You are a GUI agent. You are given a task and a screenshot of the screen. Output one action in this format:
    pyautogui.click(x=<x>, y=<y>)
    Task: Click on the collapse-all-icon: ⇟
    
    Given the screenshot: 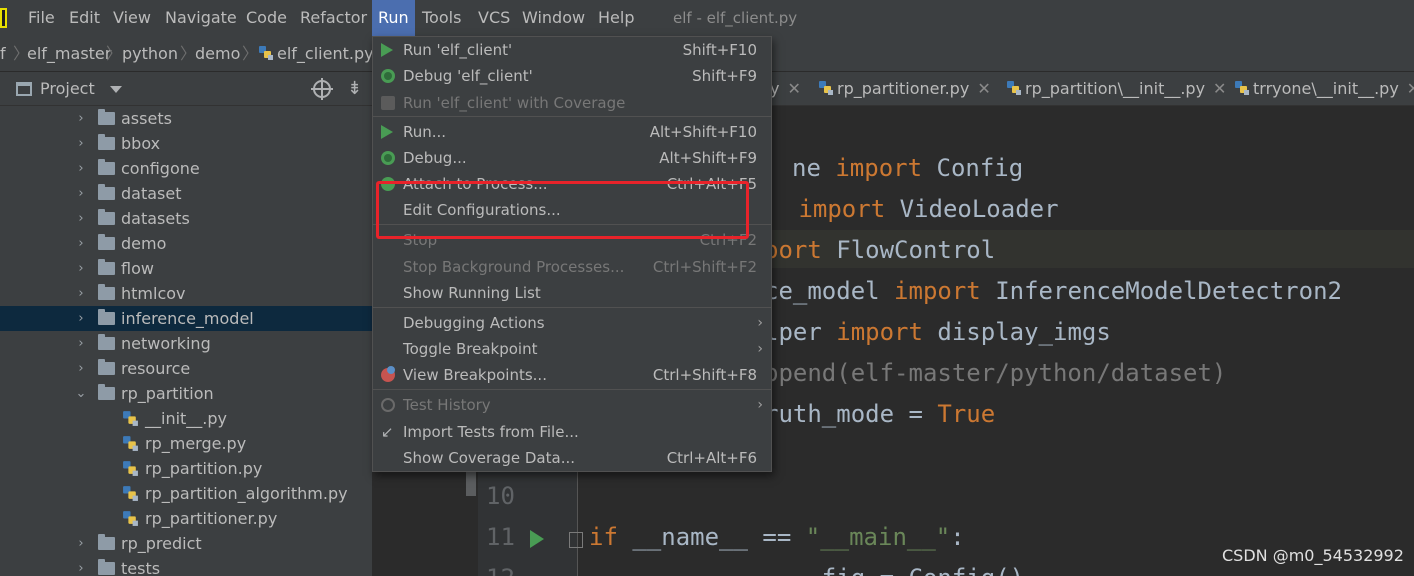 What is the action you would take?
    pyautogui.click(x=355, y=89)
    